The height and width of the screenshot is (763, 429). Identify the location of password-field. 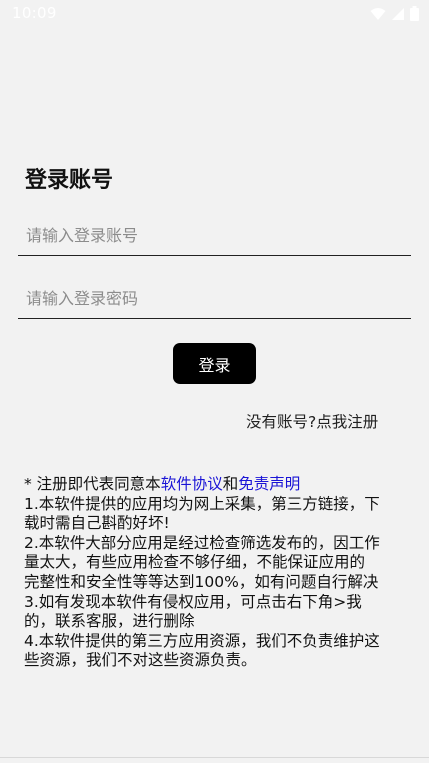
(214, 298).